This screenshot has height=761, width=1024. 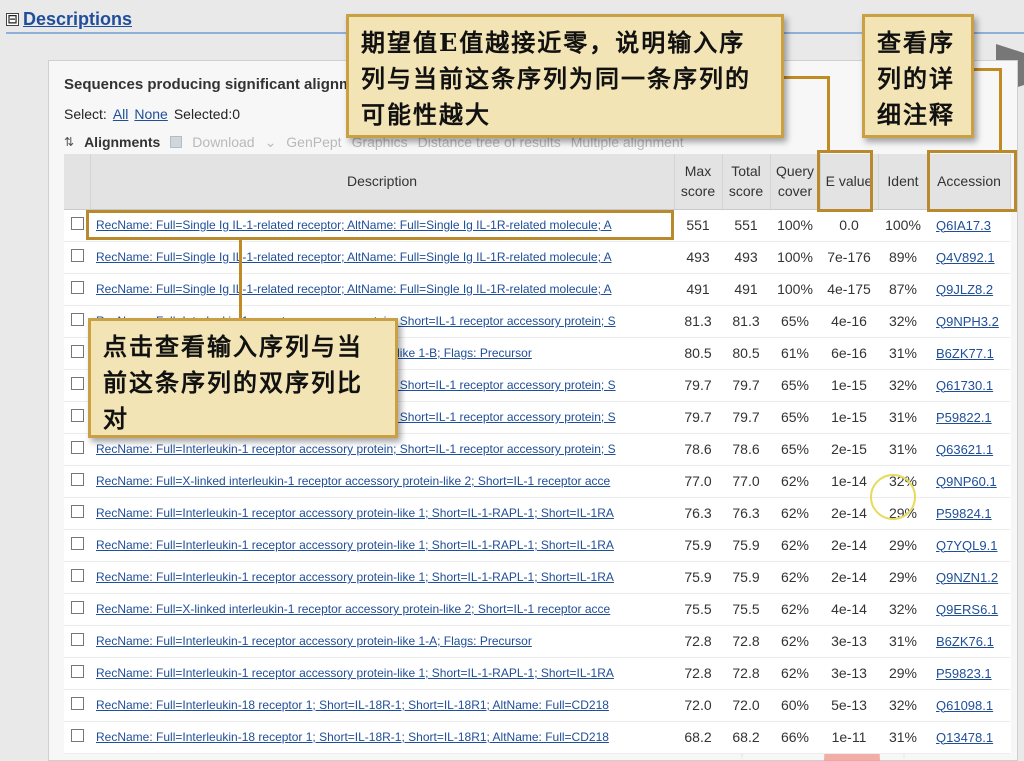 I want to click on accession-link: Q13478.1, so click(x=960, y=737).